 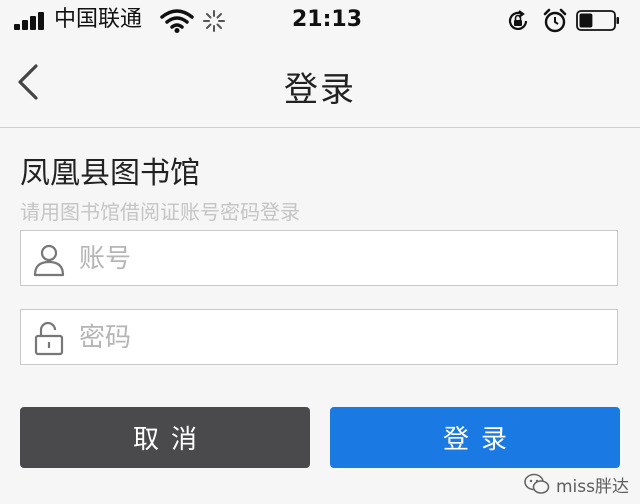 I want to click on watermark: miss胖达, so click(x=576, y=484).